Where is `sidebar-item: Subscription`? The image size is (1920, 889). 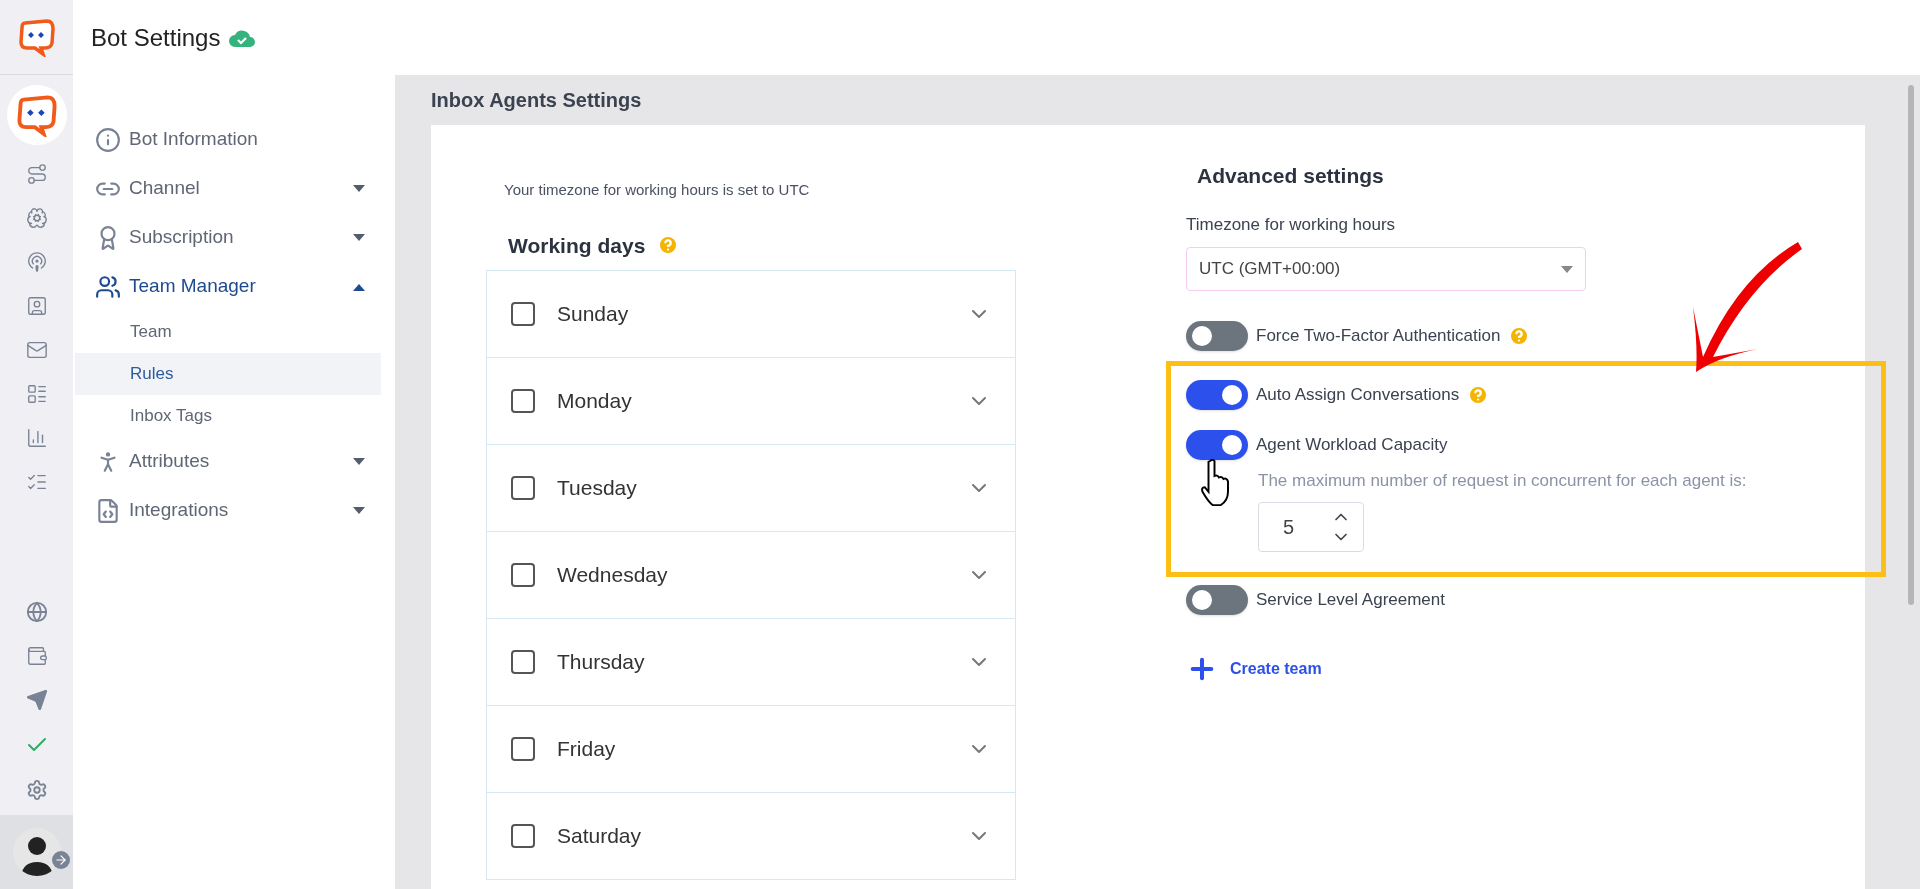
sidebar-item: Subscription is located at coordinates (234, 237).